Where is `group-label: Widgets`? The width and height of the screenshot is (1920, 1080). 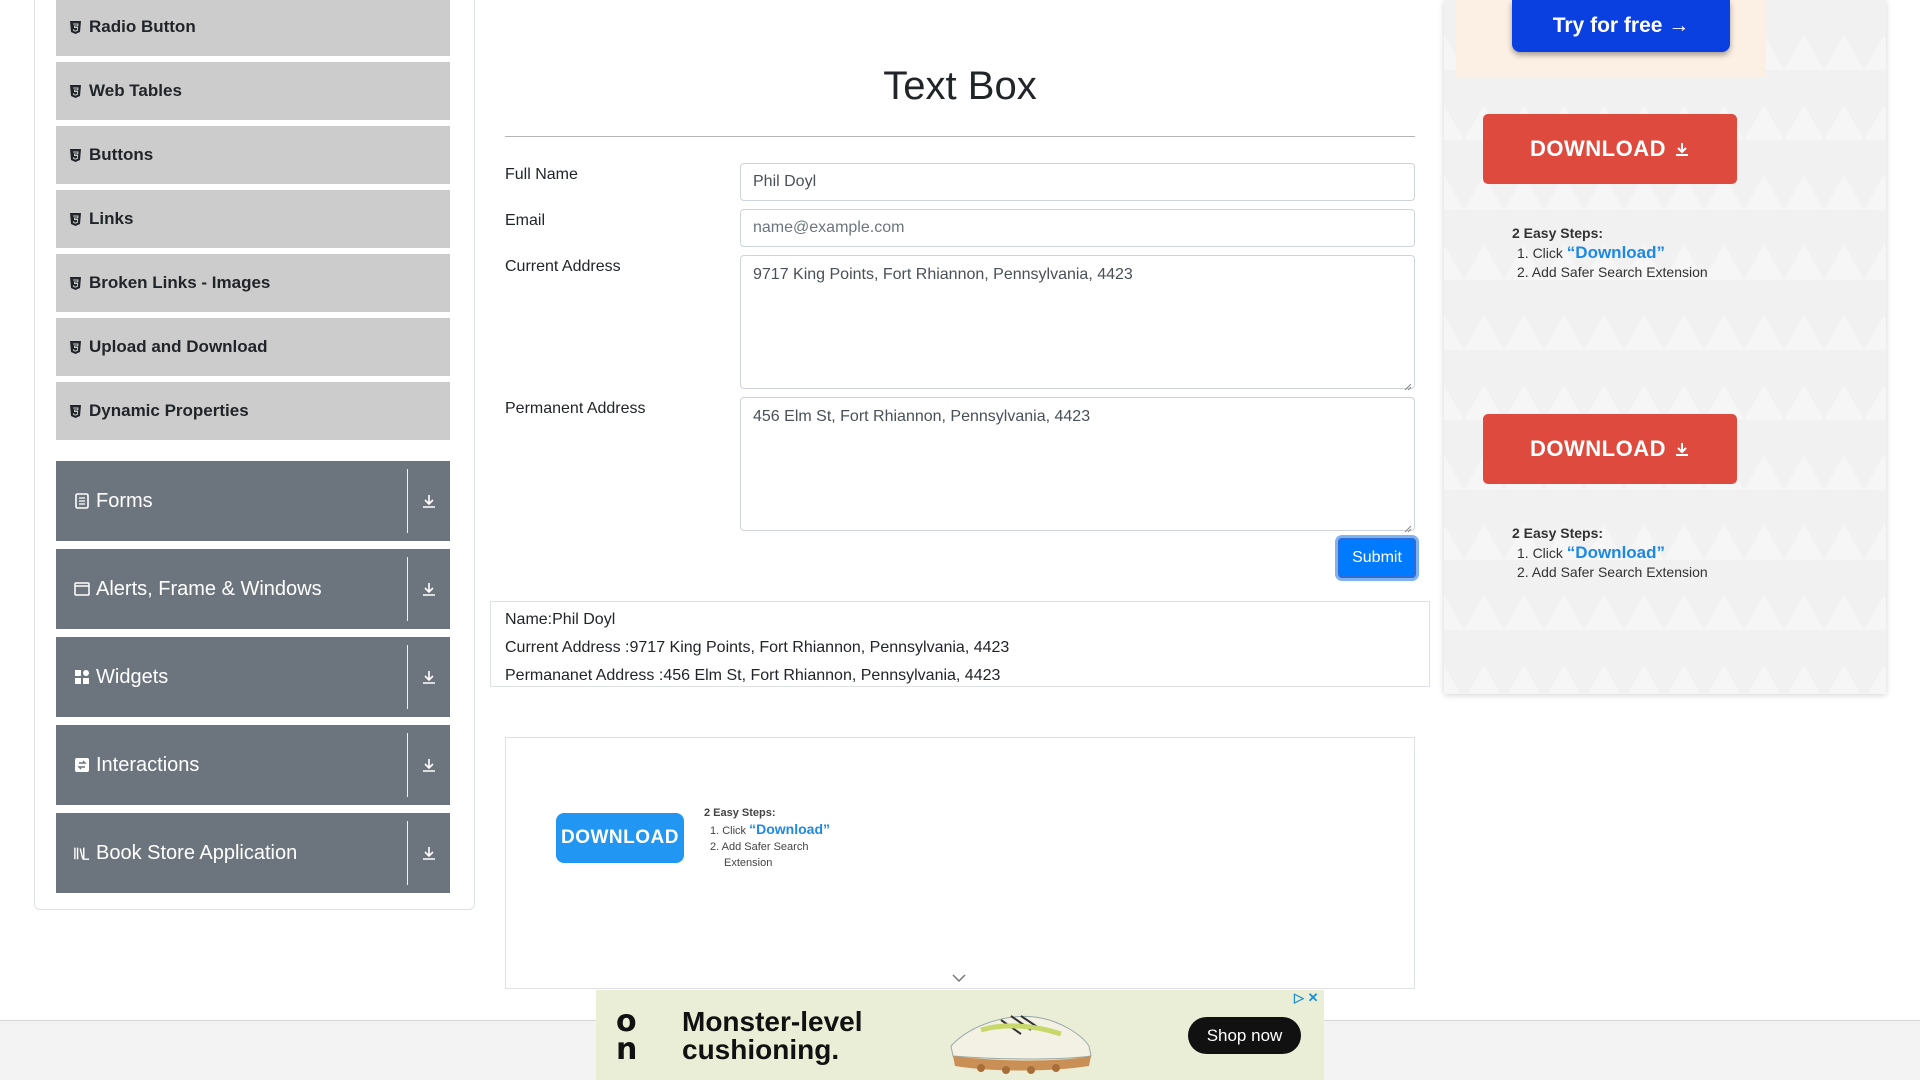
group-label: Widgets is located at coordinates (132, 676).